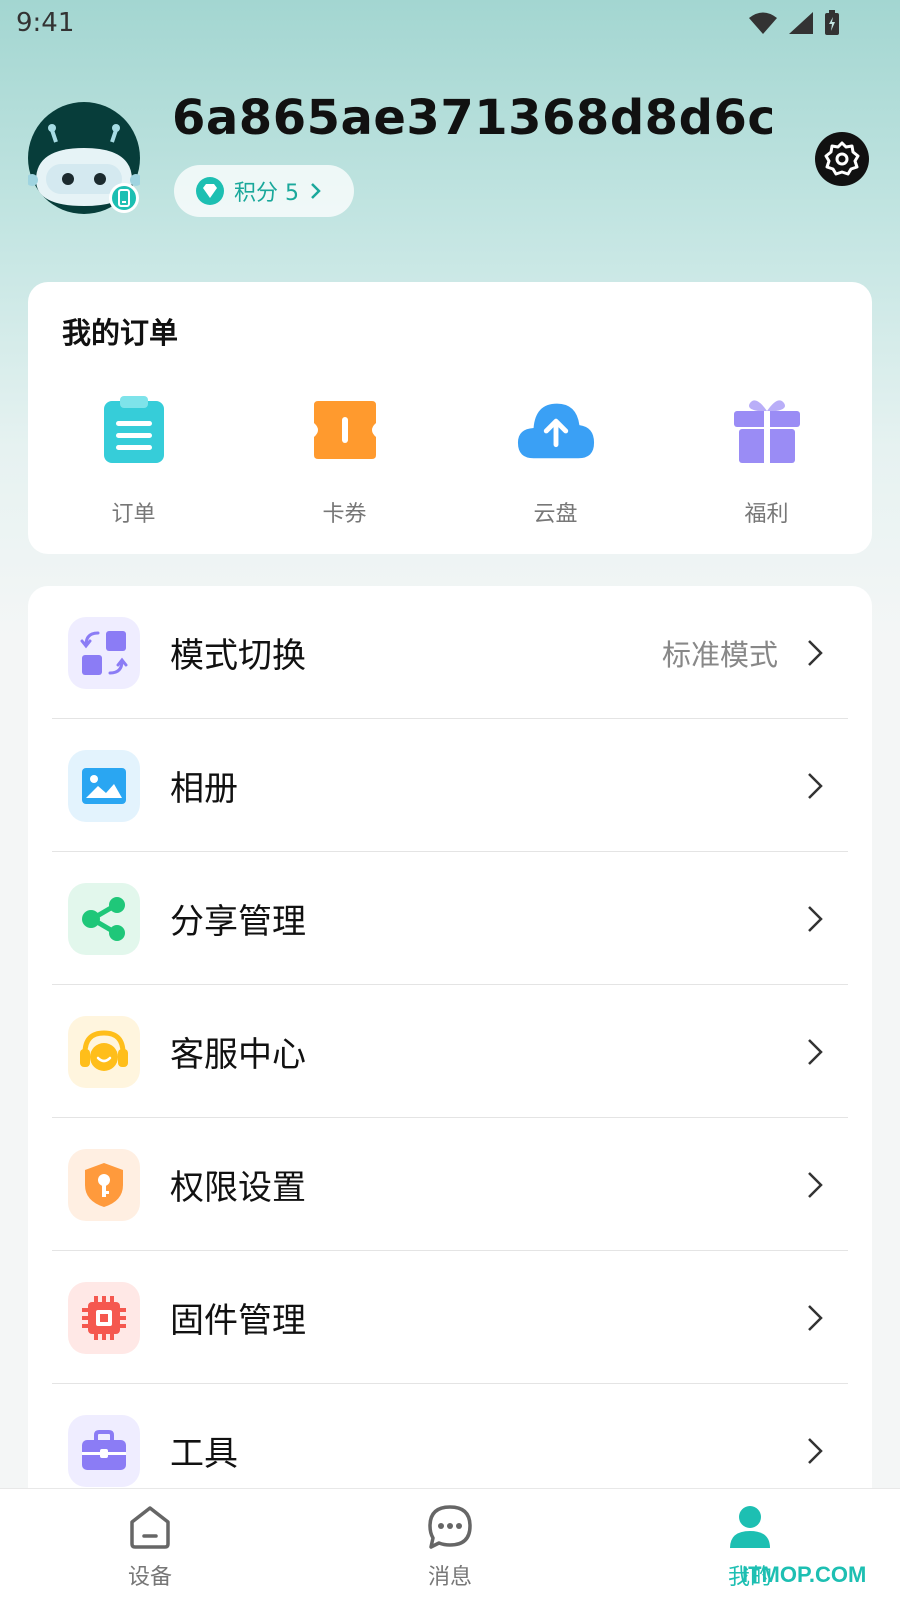  I want to click on menu-value: 标准模式, so click(719, 654).